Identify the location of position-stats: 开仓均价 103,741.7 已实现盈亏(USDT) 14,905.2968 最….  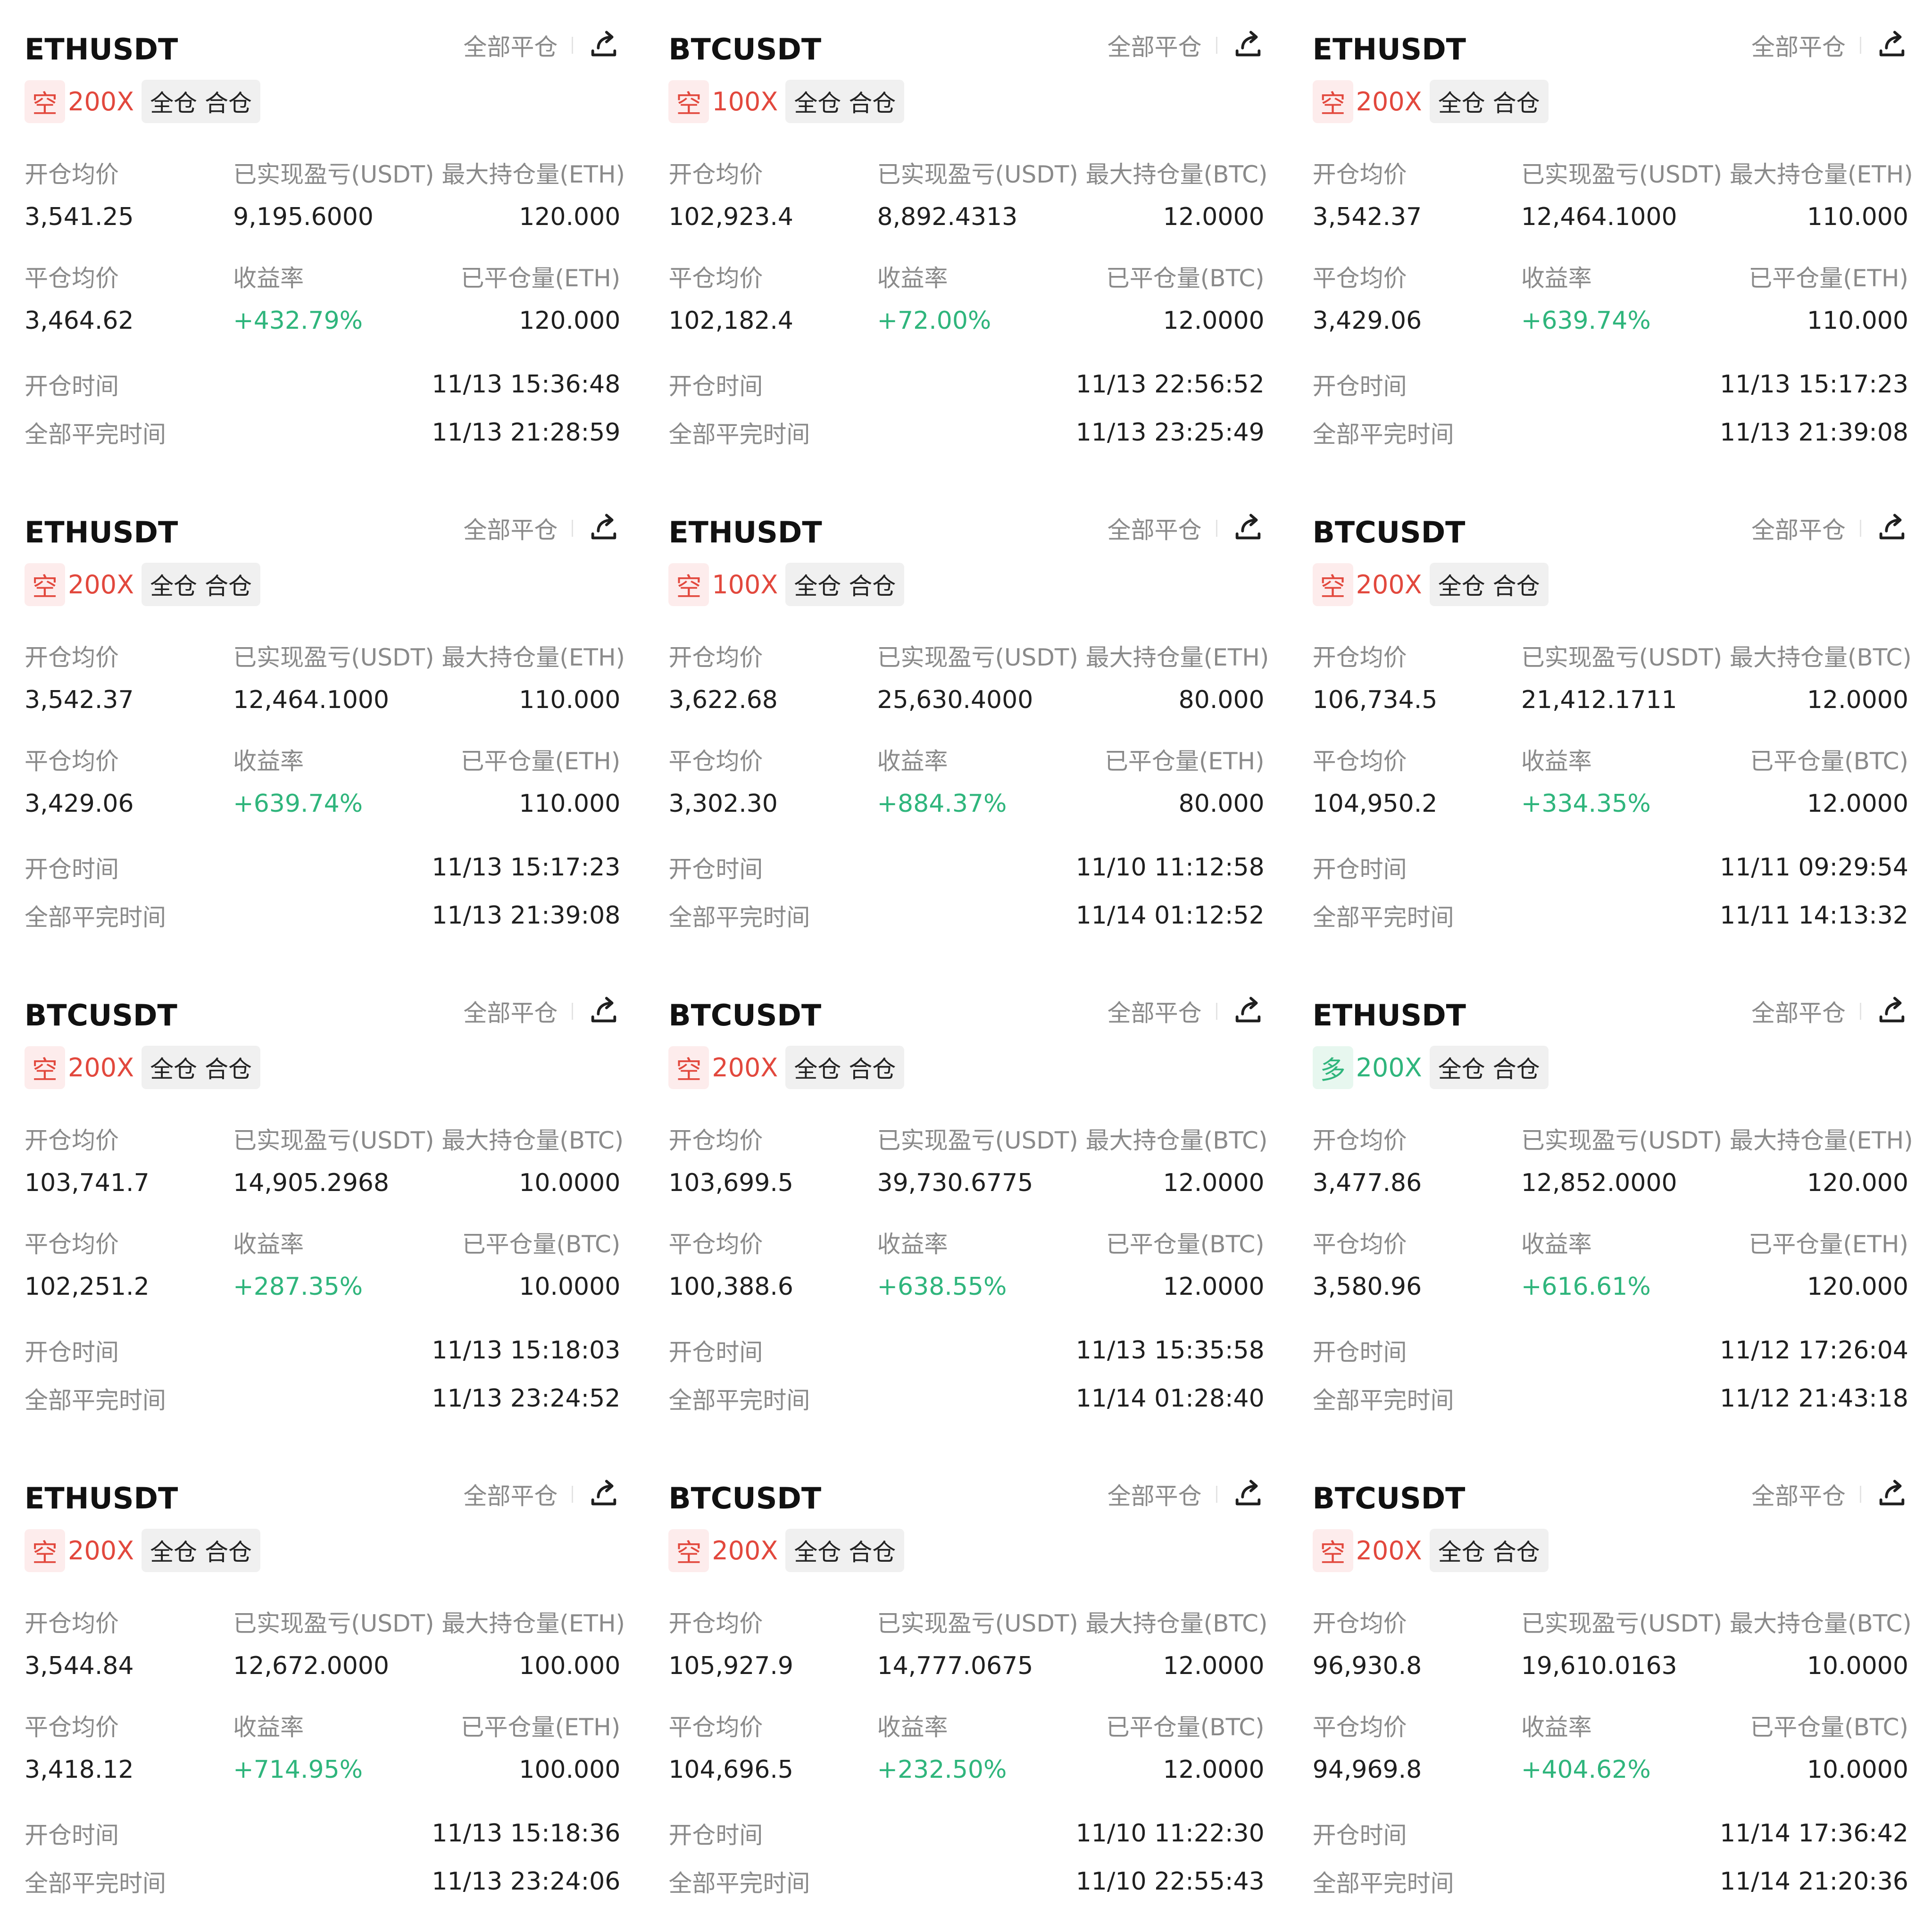
(325, 1271).